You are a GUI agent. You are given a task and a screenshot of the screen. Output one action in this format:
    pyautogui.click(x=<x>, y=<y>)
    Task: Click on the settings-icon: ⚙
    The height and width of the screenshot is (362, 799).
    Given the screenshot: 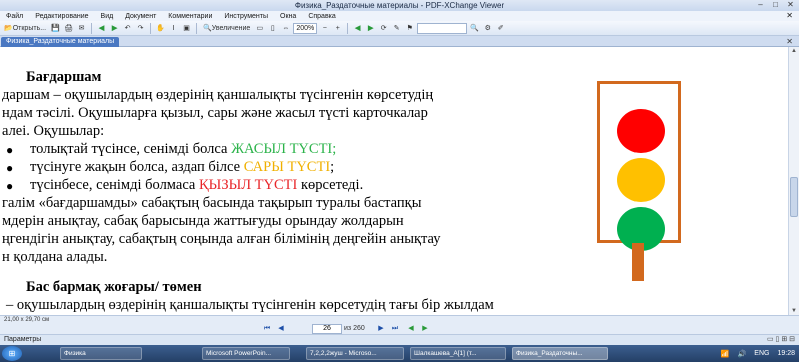 What is the action you would take?
    pyautogui.click(x=487, y=28)
    